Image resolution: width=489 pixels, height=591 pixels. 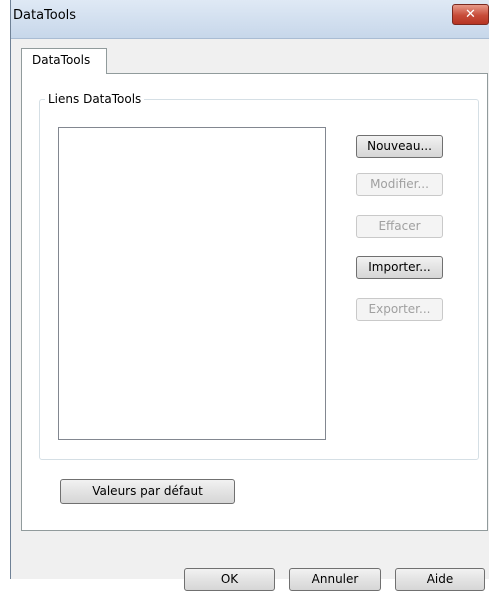 I want to click on defaults-button: Valeurs par défaut, so click(x=147, y=491).